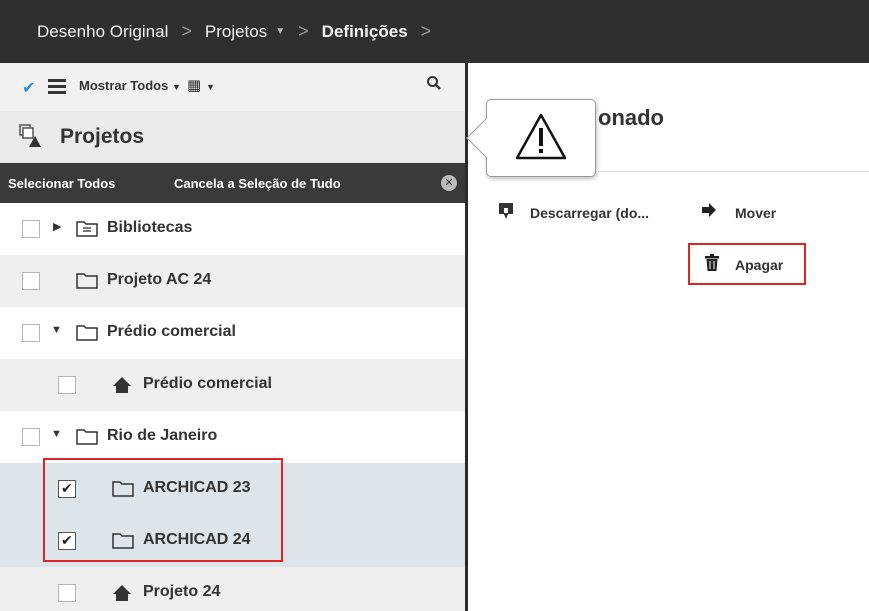 Image resolution: width=869 pixels, height=611 pixels. I want to click on download-icon, so click(506, 213).